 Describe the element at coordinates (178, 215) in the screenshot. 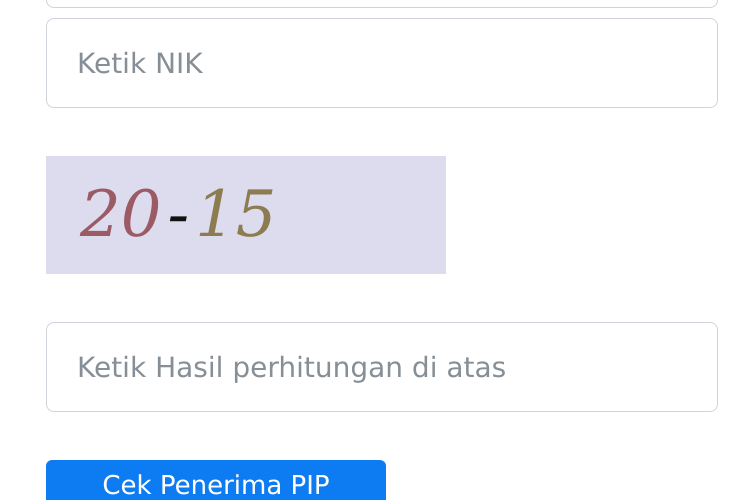

I see `captcha-text: -` at that location.